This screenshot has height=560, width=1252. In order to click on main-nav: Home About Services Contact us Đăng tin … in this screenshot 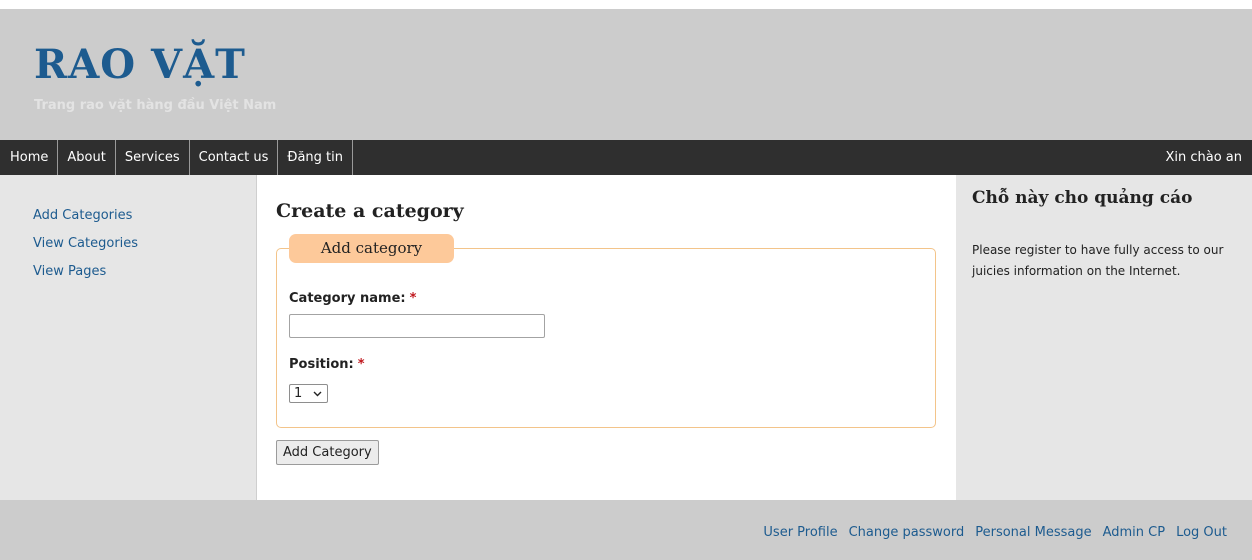, I will do `click(626, 157)`.